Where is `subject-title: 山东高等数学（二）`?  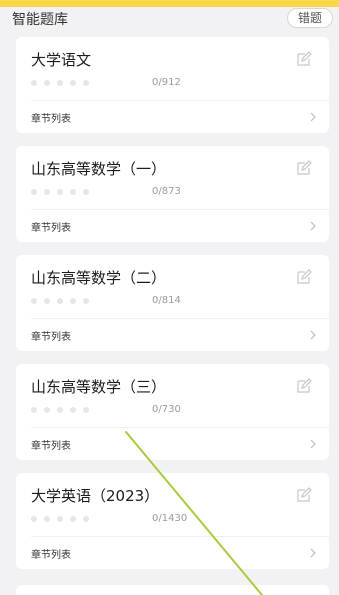
subject-title: 山东高等数学（二） is located at coordinates (99, 278).